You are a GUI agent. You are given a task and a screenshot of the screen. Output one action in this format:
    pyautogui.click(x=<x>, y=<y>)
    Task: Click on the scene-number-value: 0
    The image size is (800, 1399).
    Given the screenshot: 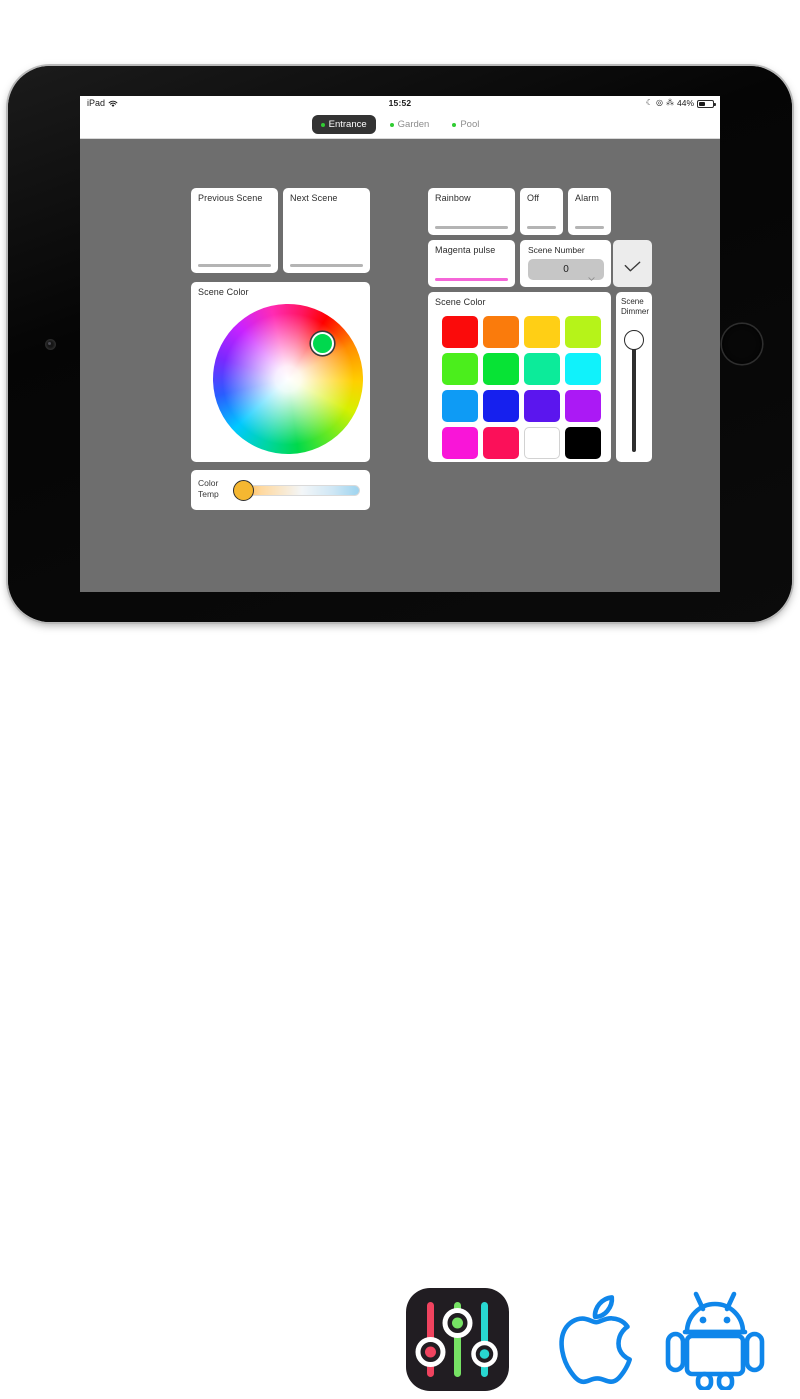 What is the action you would take?
    pyautogui.click(x=566, y=269)
    